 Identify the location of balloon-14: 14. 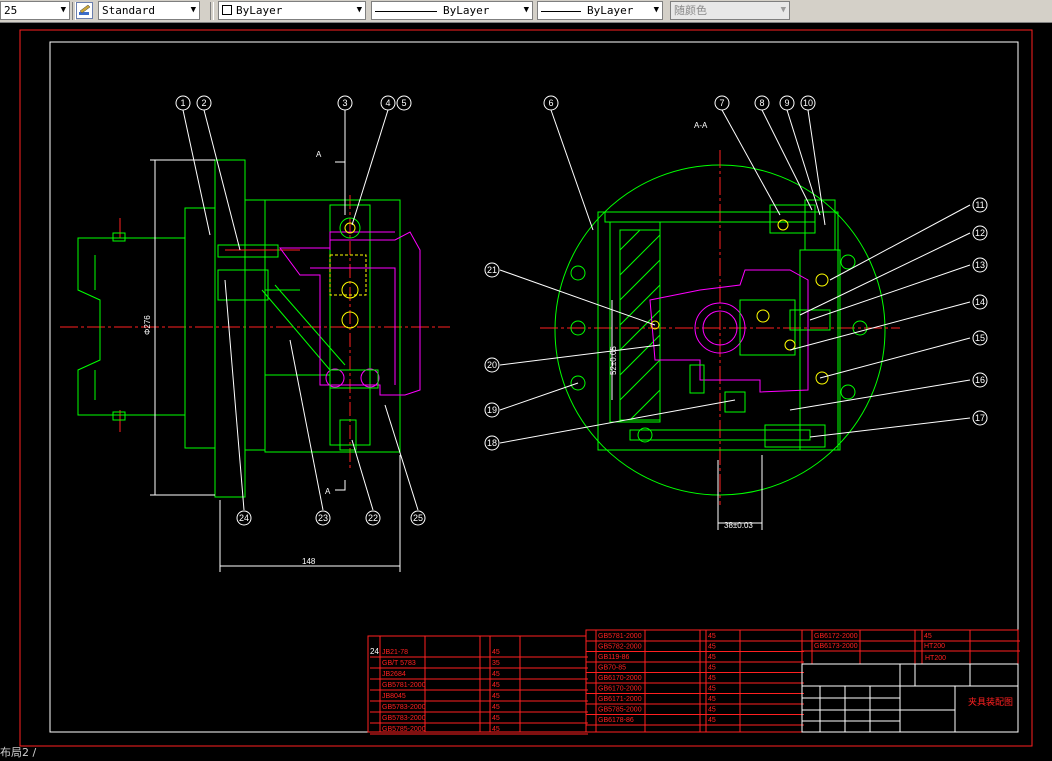
(980, 302).